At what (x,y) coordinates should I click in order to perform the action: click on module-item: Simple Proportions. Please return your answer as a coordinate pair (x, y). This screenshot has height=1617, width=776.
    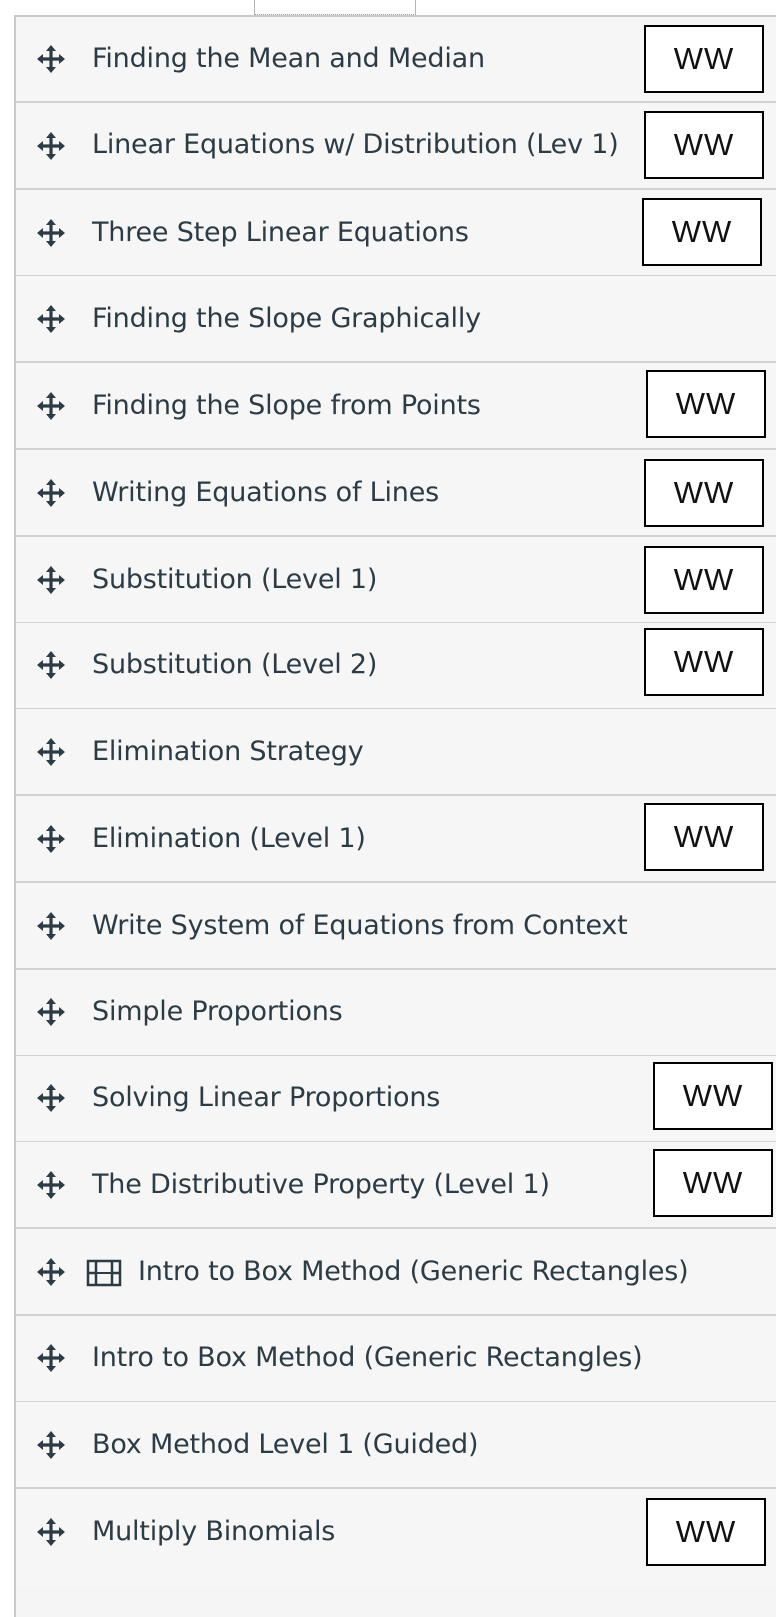
    Looking at the image, I should click on (396, 1013).